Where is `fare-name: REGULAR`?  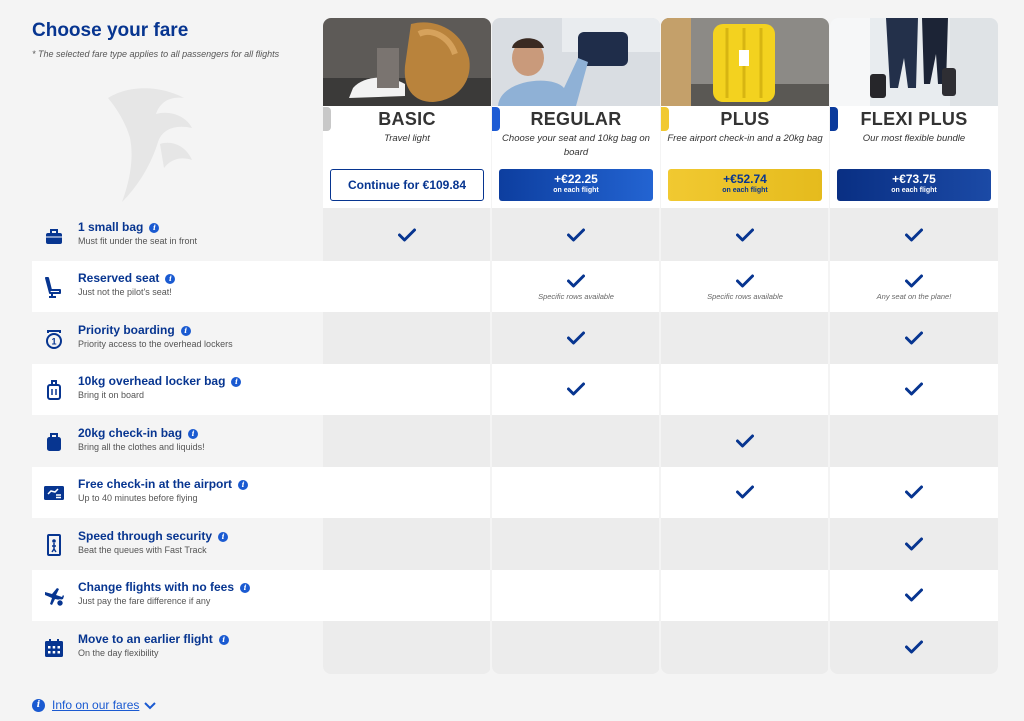 fare-name: REGULAR is located at coordinates (576, 119).